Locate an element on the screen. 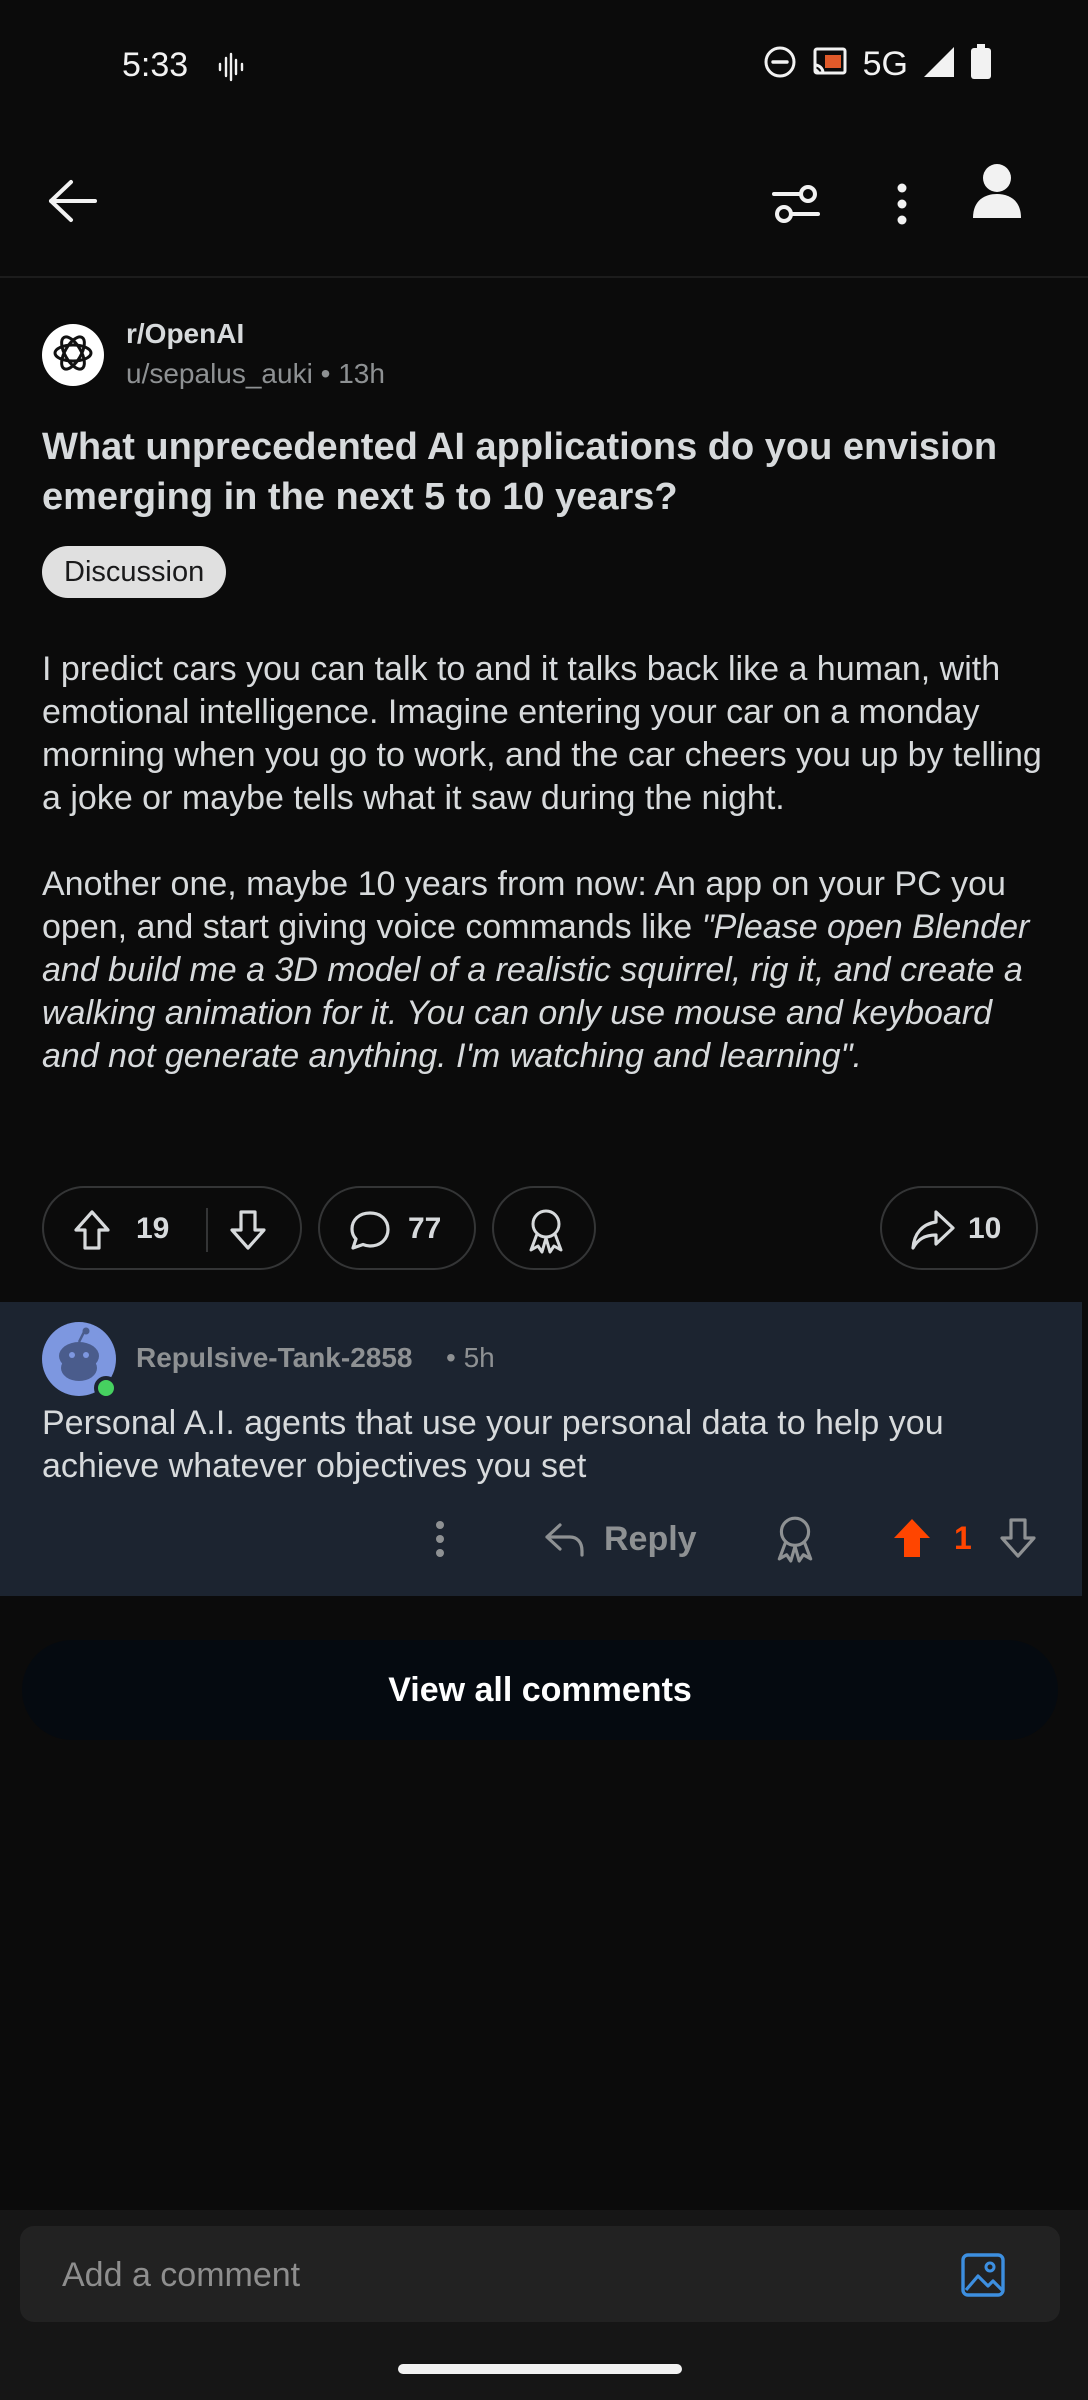  post-flair: Discussion is located at coordinates (134, 572).